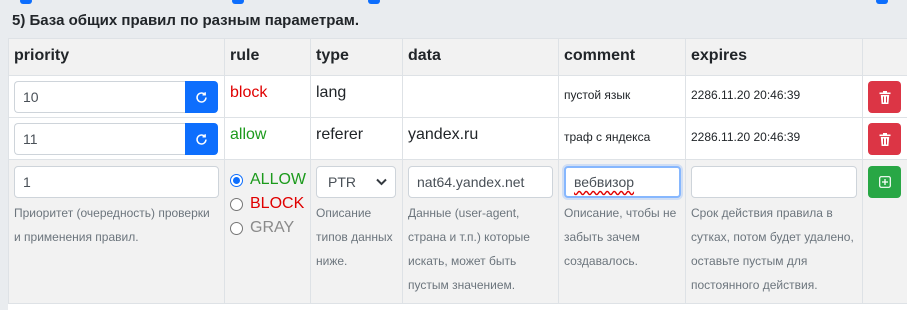 The height and width of the screenshot is (310, 907). Describe the element at coordinates (331, 92) in the screenshot. I see `type-value: lang` at that location.